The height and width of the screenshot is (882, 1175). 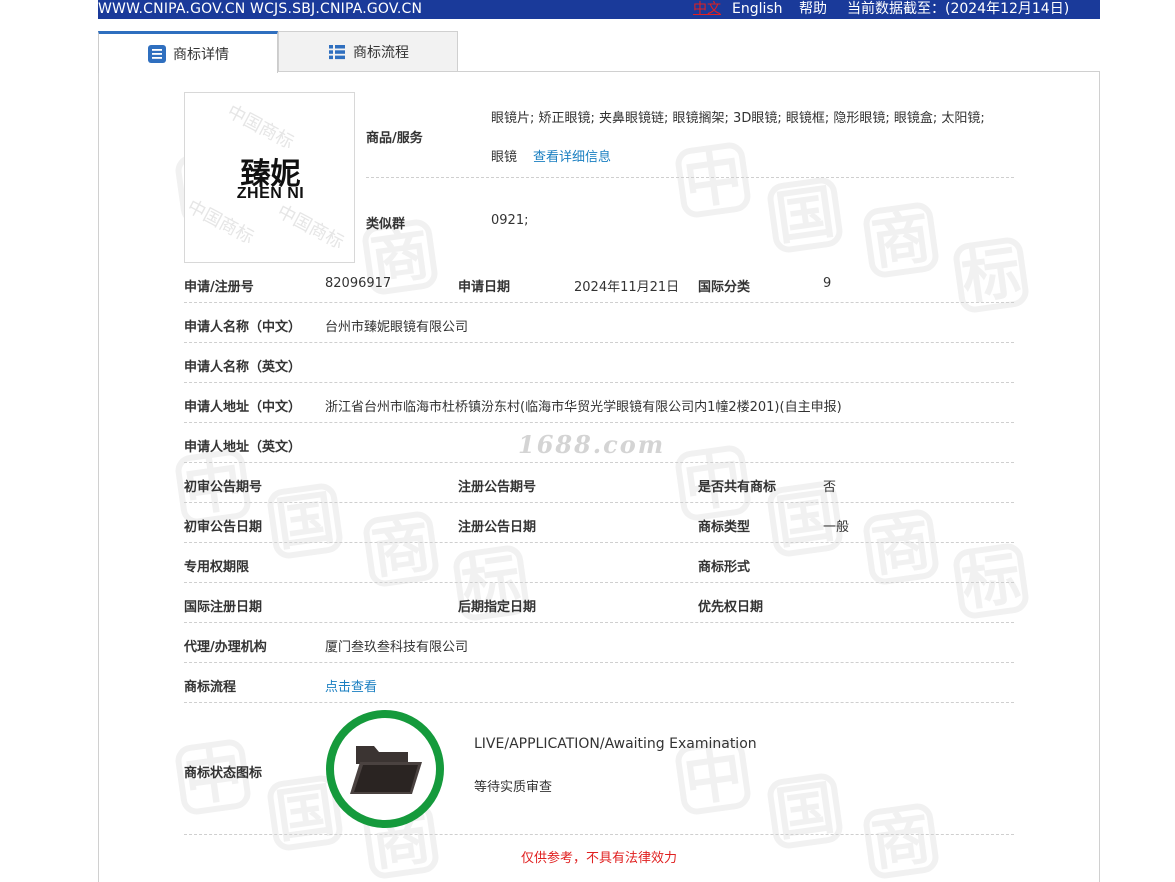 What do you see at coordinates (397, 647) in the screenshot?
I see `agent-value: 厦门叁玖叁科技有限公司` at bounding box center [397, 647].